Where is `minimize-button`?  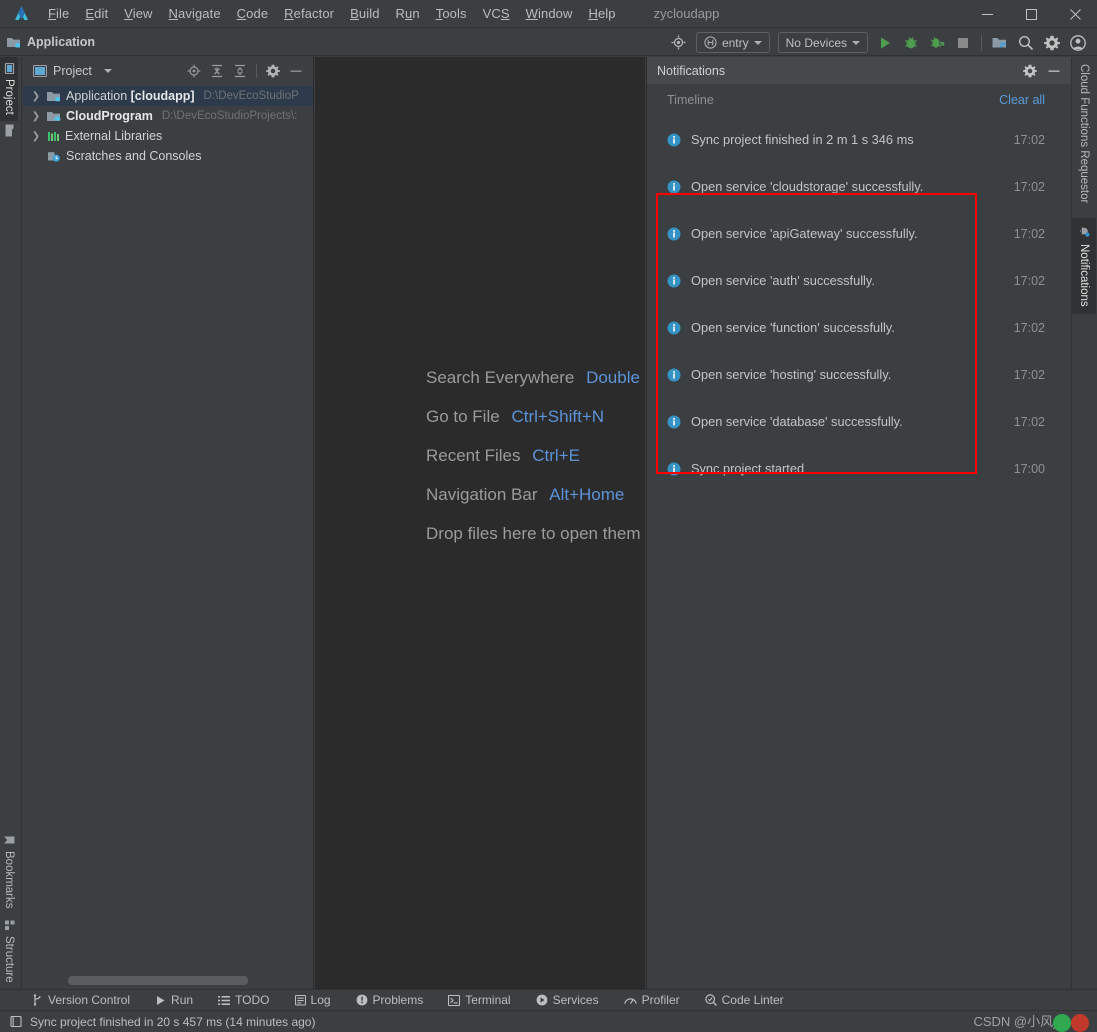
minimize-button is located at coordinates (987, 14).